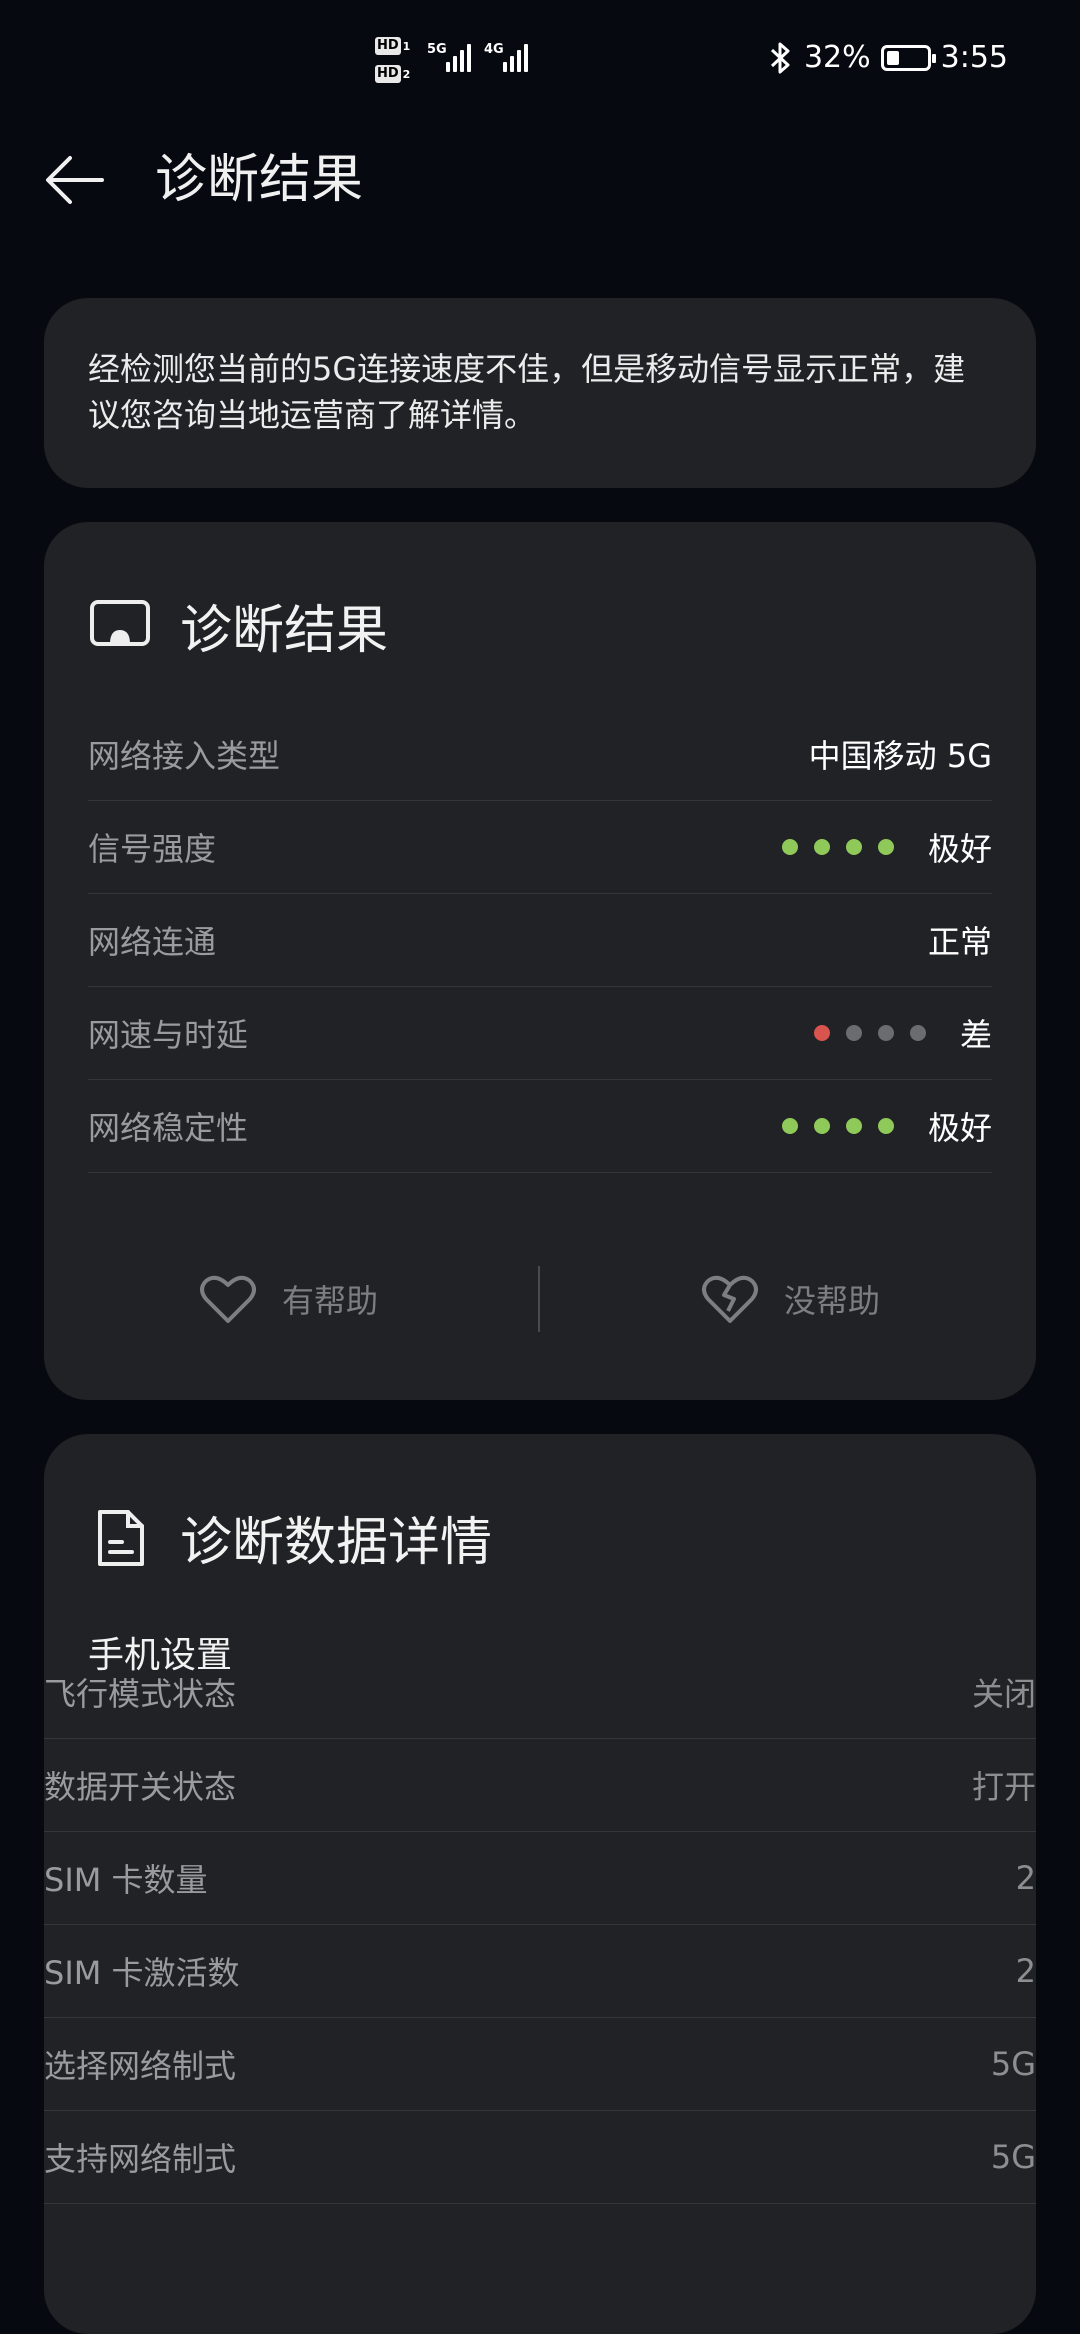  Describe the element at coordinates (330, 1301) in the screenshot. I see `helpful-label: 有帮助` at that location.